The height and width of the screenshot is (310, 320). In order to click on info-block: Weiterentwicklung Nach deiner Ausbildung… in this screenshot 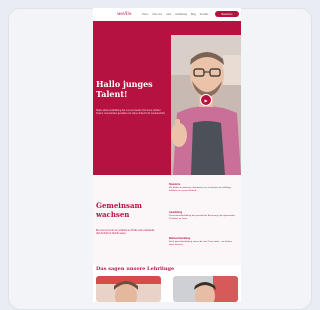, I will do `click(203, 242)`.